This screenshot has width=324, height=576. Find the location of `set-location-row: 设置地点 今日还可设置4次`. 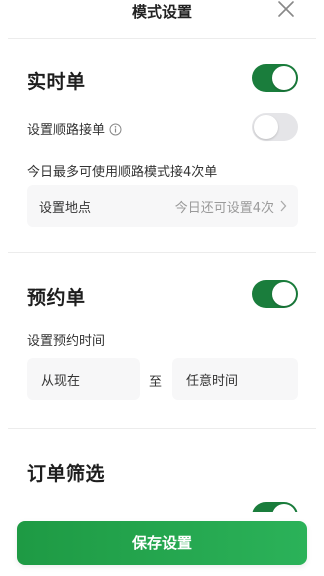

set-location-row: 设置地点 今日还可设置4次 is located at coordinates (162, 206).